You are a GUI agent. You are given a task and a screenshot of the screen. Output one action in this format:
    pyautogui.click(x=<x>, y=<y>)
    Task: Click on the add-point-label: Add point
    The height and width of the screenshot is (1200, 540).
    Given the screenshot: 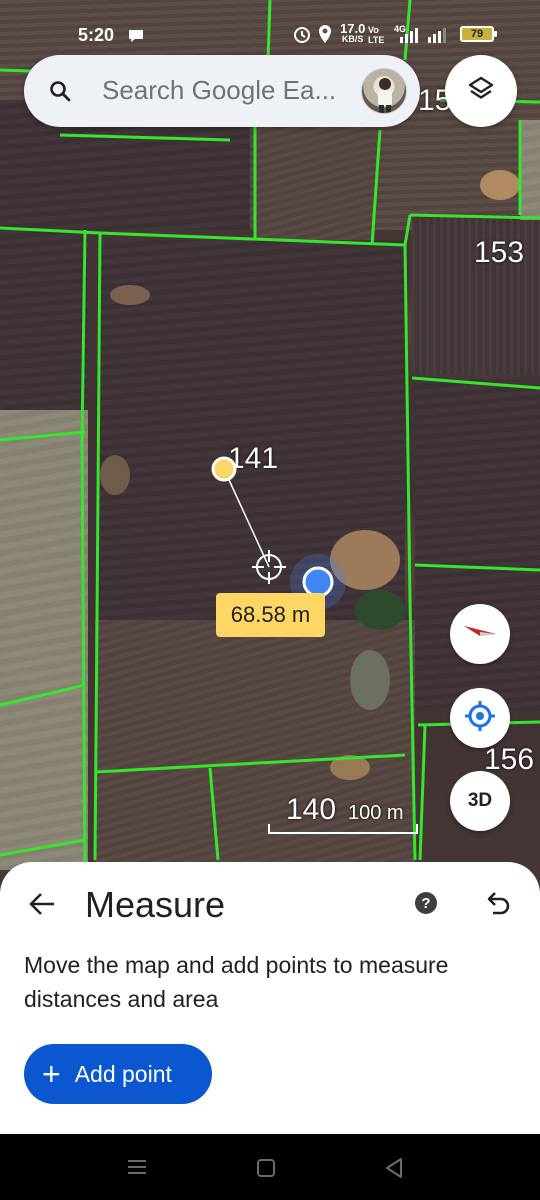 What is the action you would take?
    pyautogui.click(x=123, y=1073)
    